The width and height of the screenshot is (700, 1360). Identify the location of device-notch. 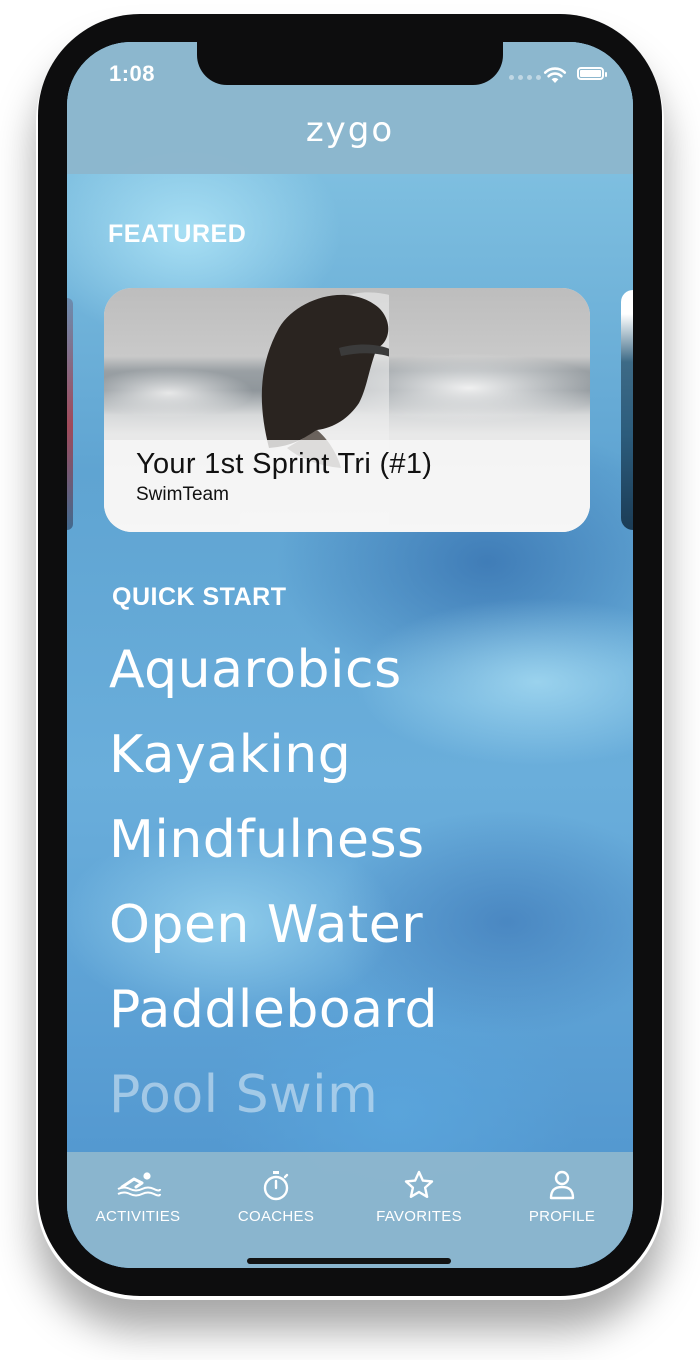
(350, 63).